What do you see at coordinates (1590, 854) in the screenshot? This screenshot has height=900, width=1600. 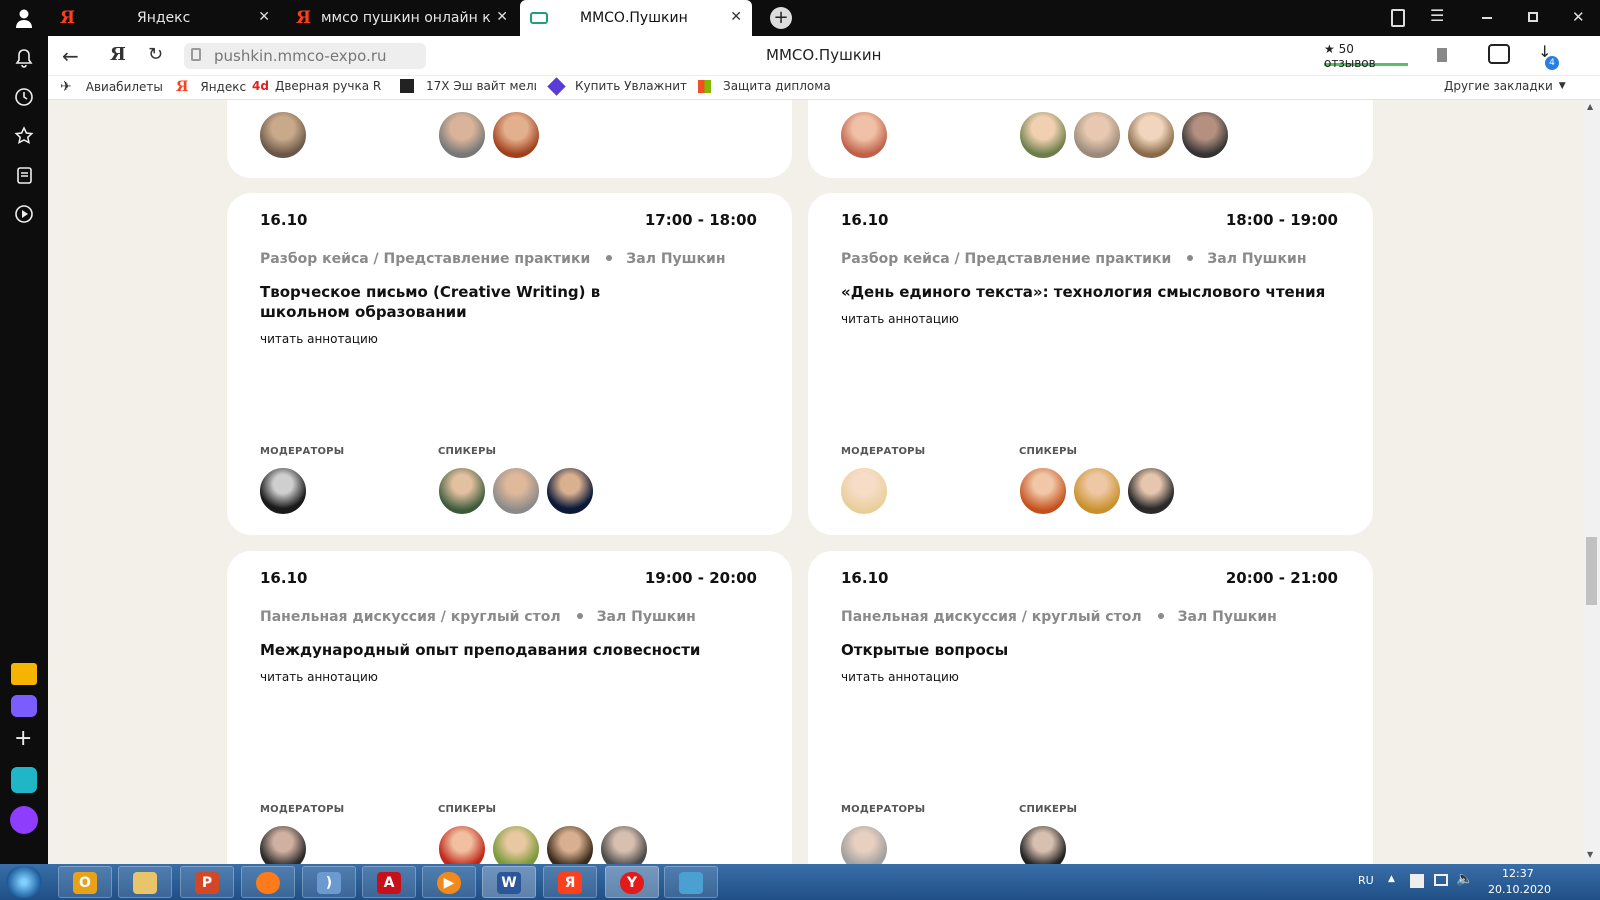 I see `scroll-down-icon: ▼` at bounding box center [1590, 854].